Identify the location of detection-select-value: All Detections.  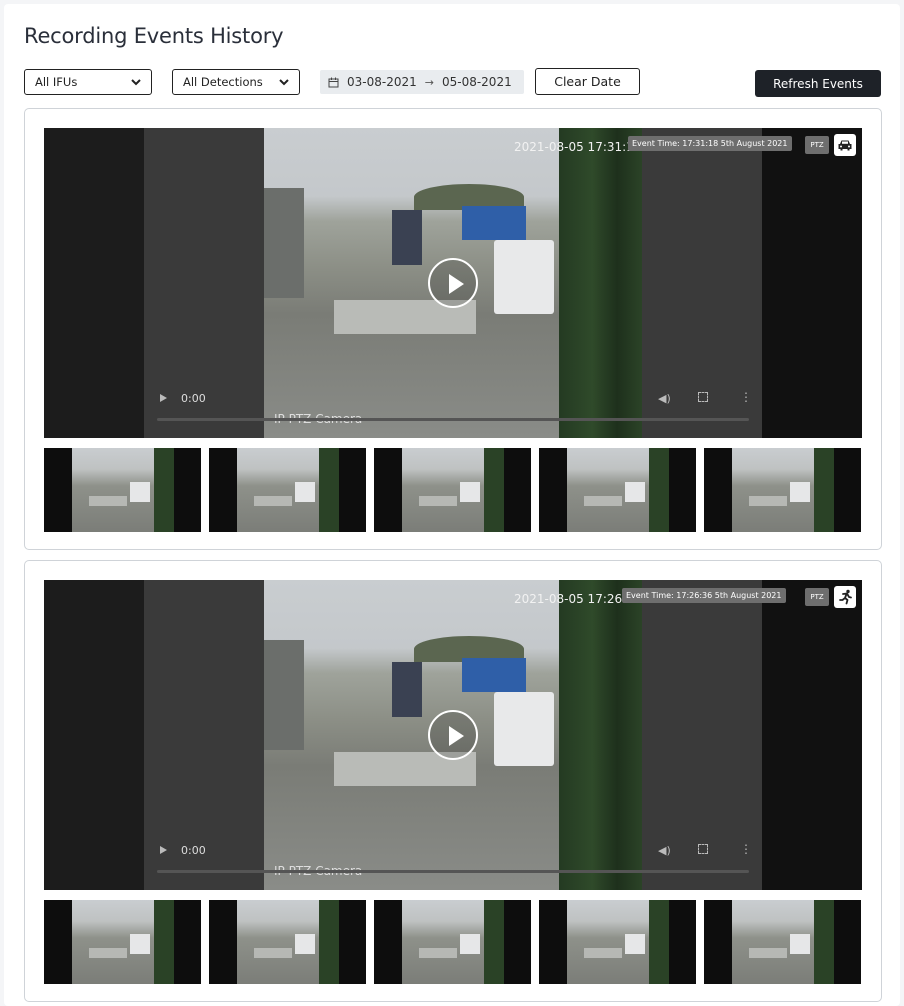
(223, 82).